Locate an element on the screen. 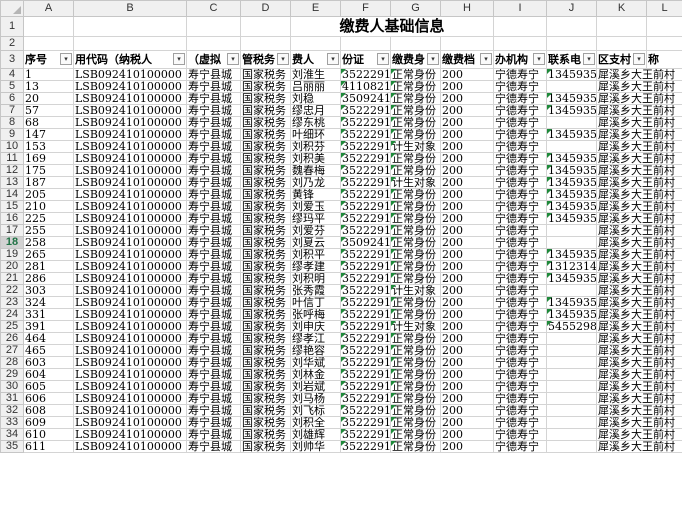  row-header: 34 is located at coordinates (12, 434).